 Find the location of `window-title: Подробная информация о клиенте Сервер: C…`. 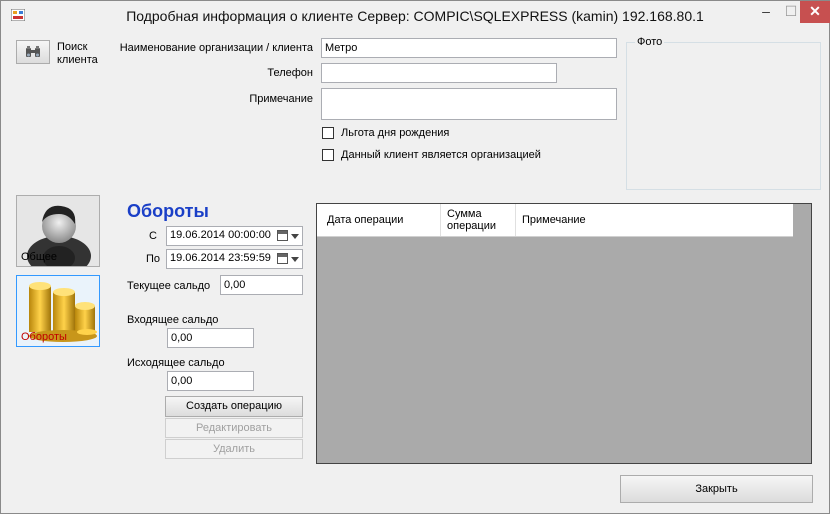

window-title: Подробная информация о клиенте Сервер: C… is located at coordinates (415, 16).